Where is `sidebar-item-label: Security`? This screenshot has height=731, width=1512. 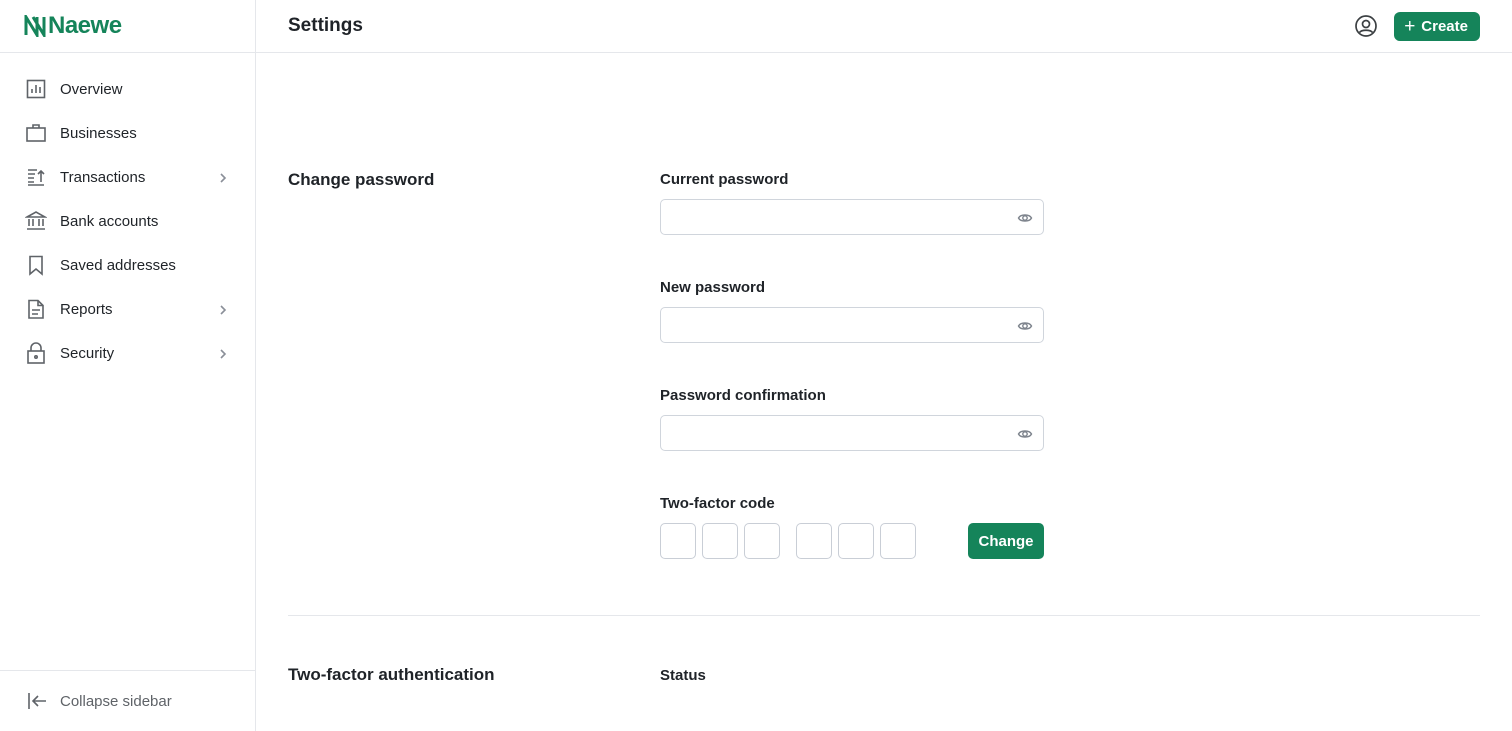 sidebar-item-label: Security is located at coordinates (87, 353).